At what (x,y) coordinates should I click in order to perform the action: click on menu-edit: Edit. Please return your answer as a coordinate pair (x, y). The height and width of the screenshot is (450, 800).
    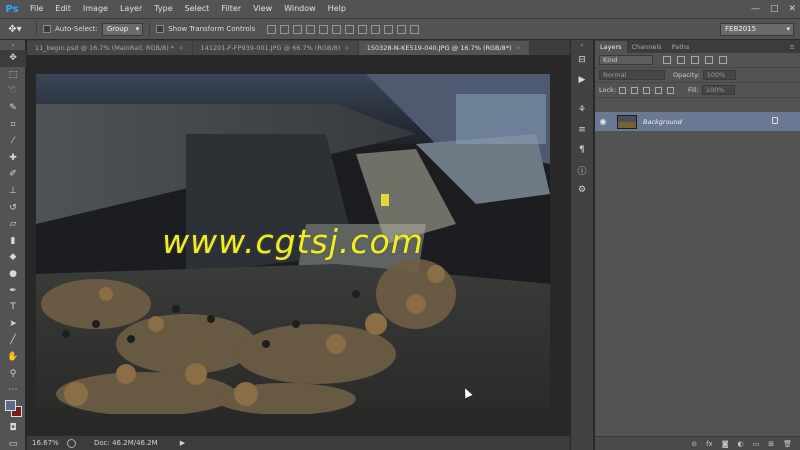
    Looking at the image, I should click on (63, 9).